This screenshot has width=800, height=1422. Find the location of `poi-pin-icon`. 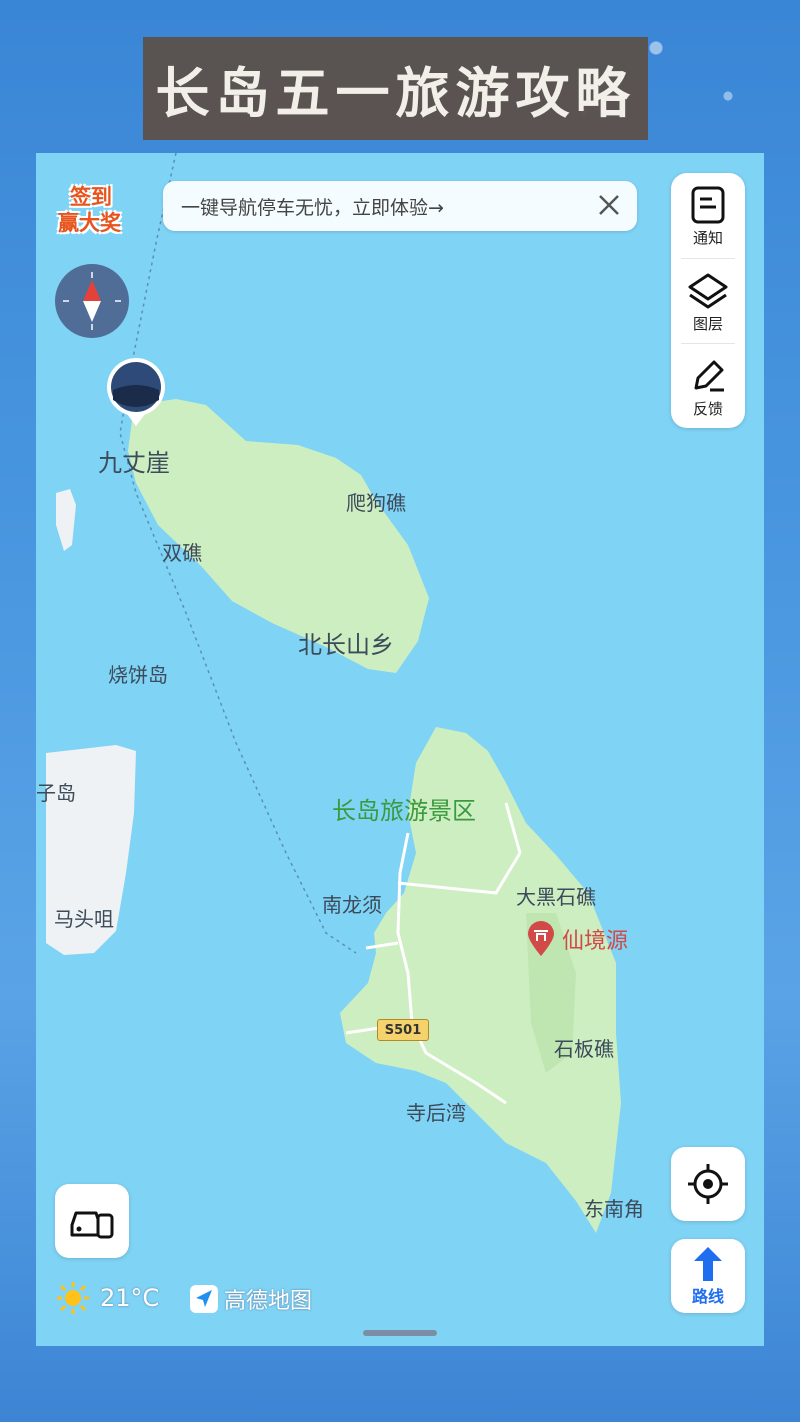

poi-pin-icon is located at coordinates (541, 938).